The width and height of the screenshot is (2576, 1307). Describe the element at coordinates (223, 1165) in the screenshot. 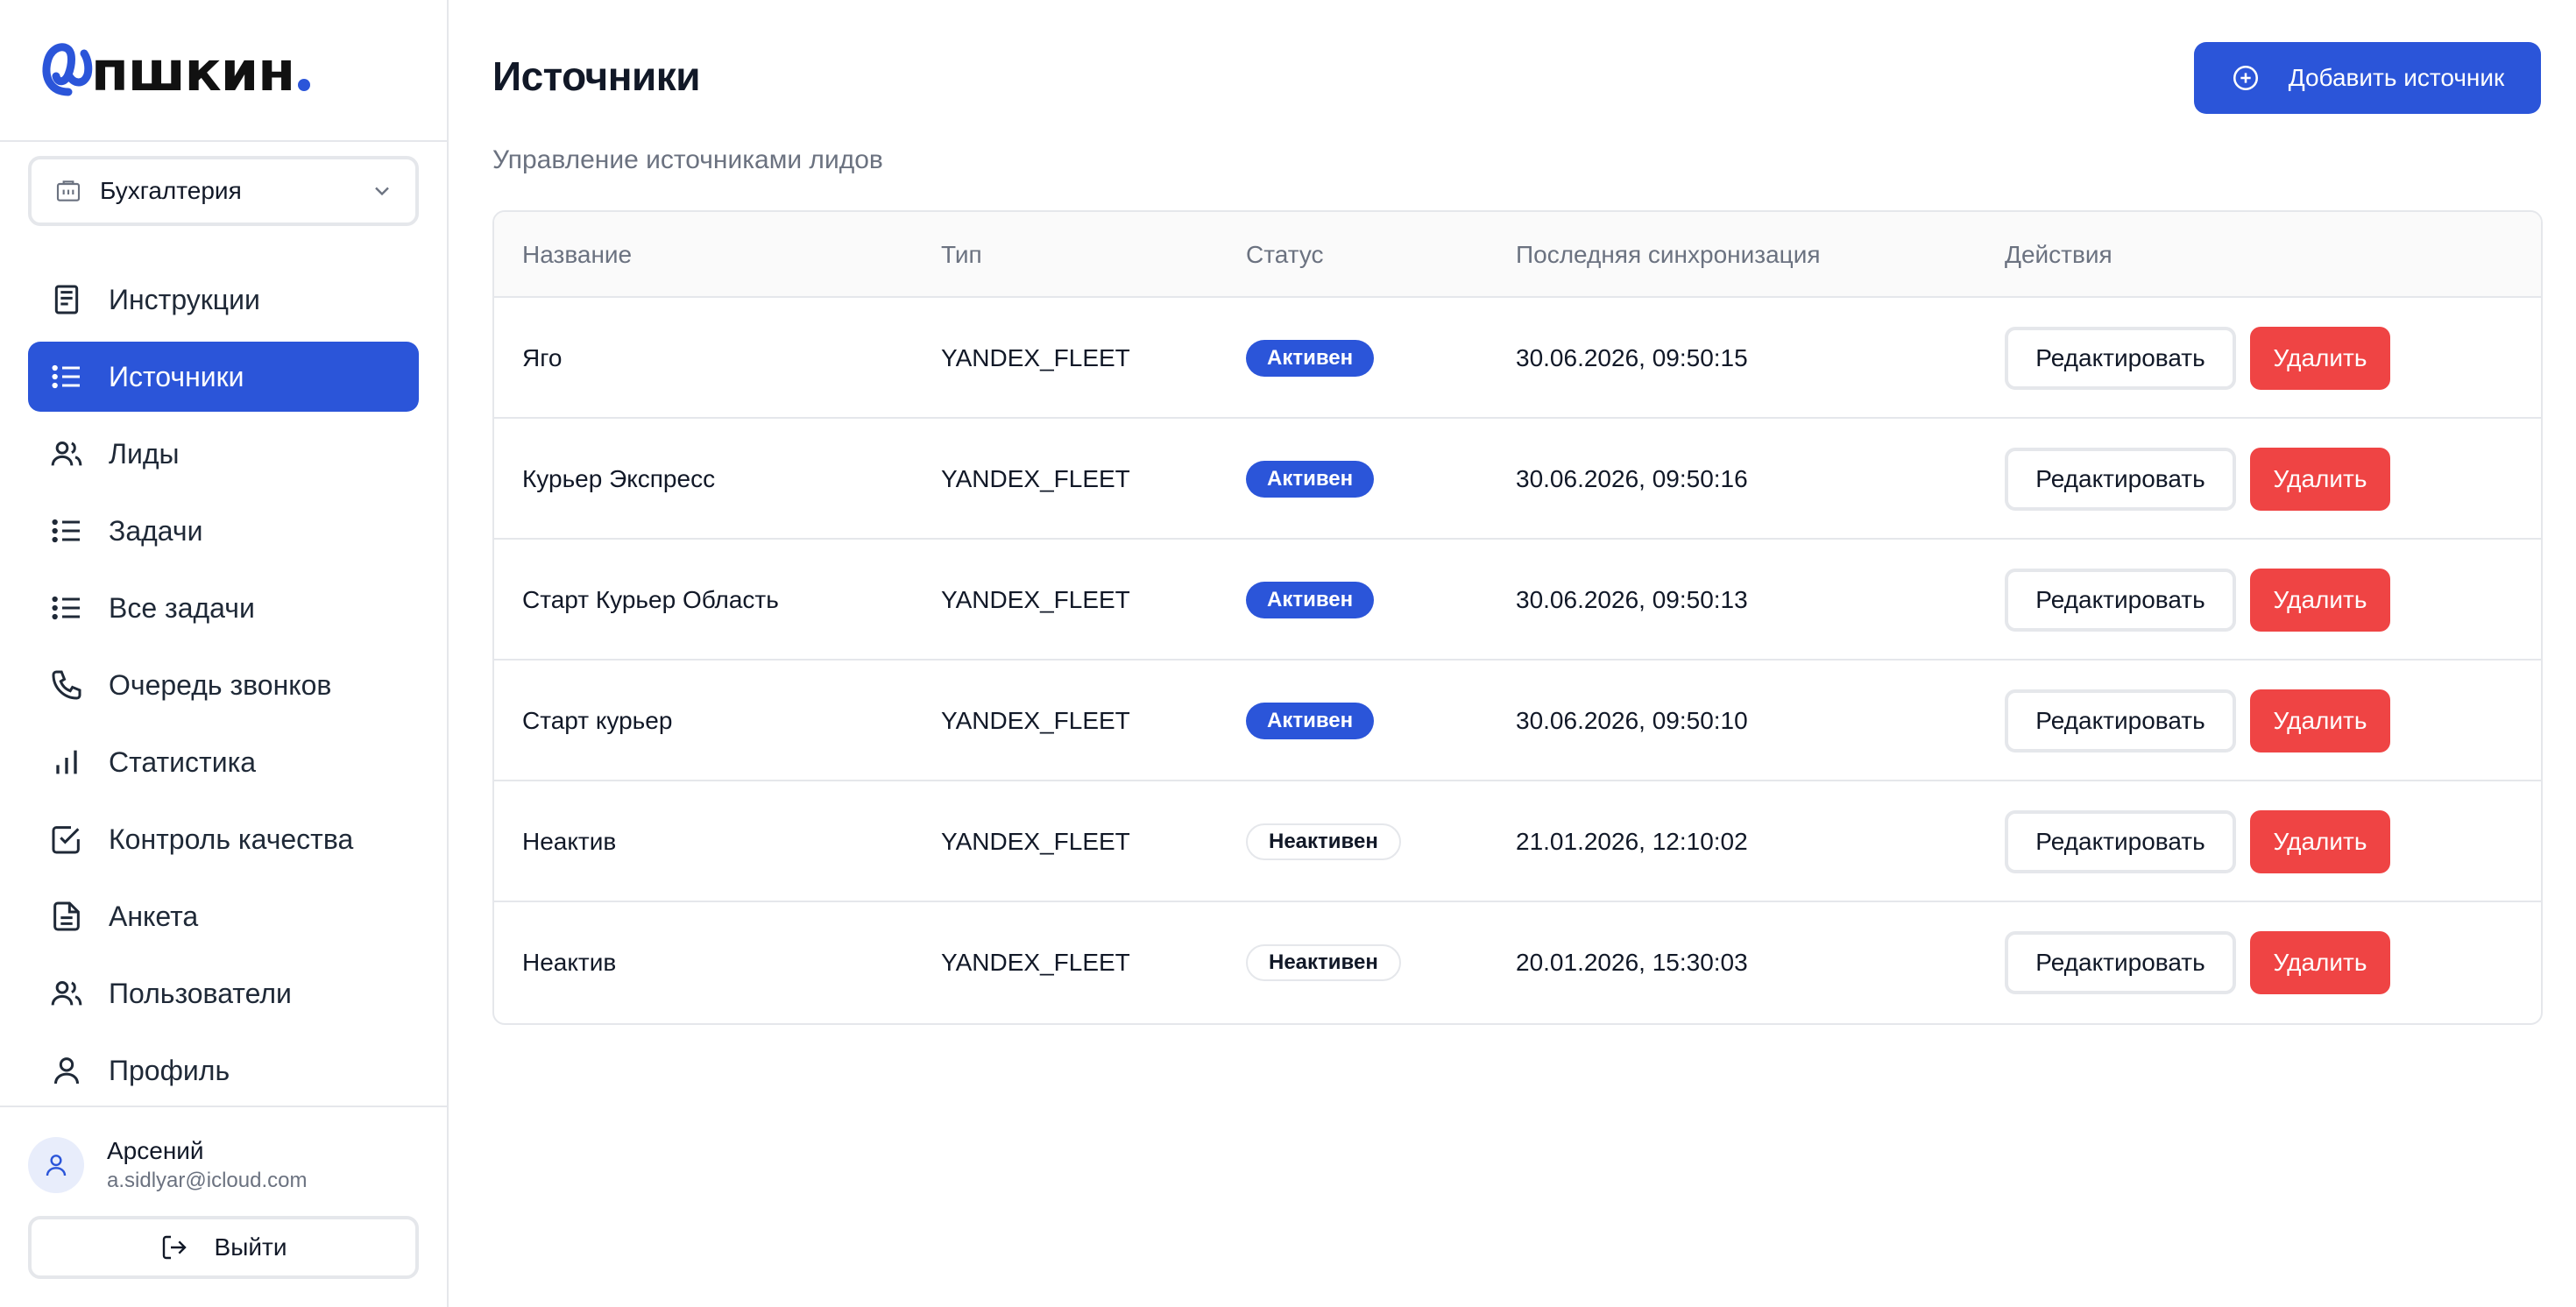

I see `current-user: Арсений a.sidlyar@icloud.com` at that location.